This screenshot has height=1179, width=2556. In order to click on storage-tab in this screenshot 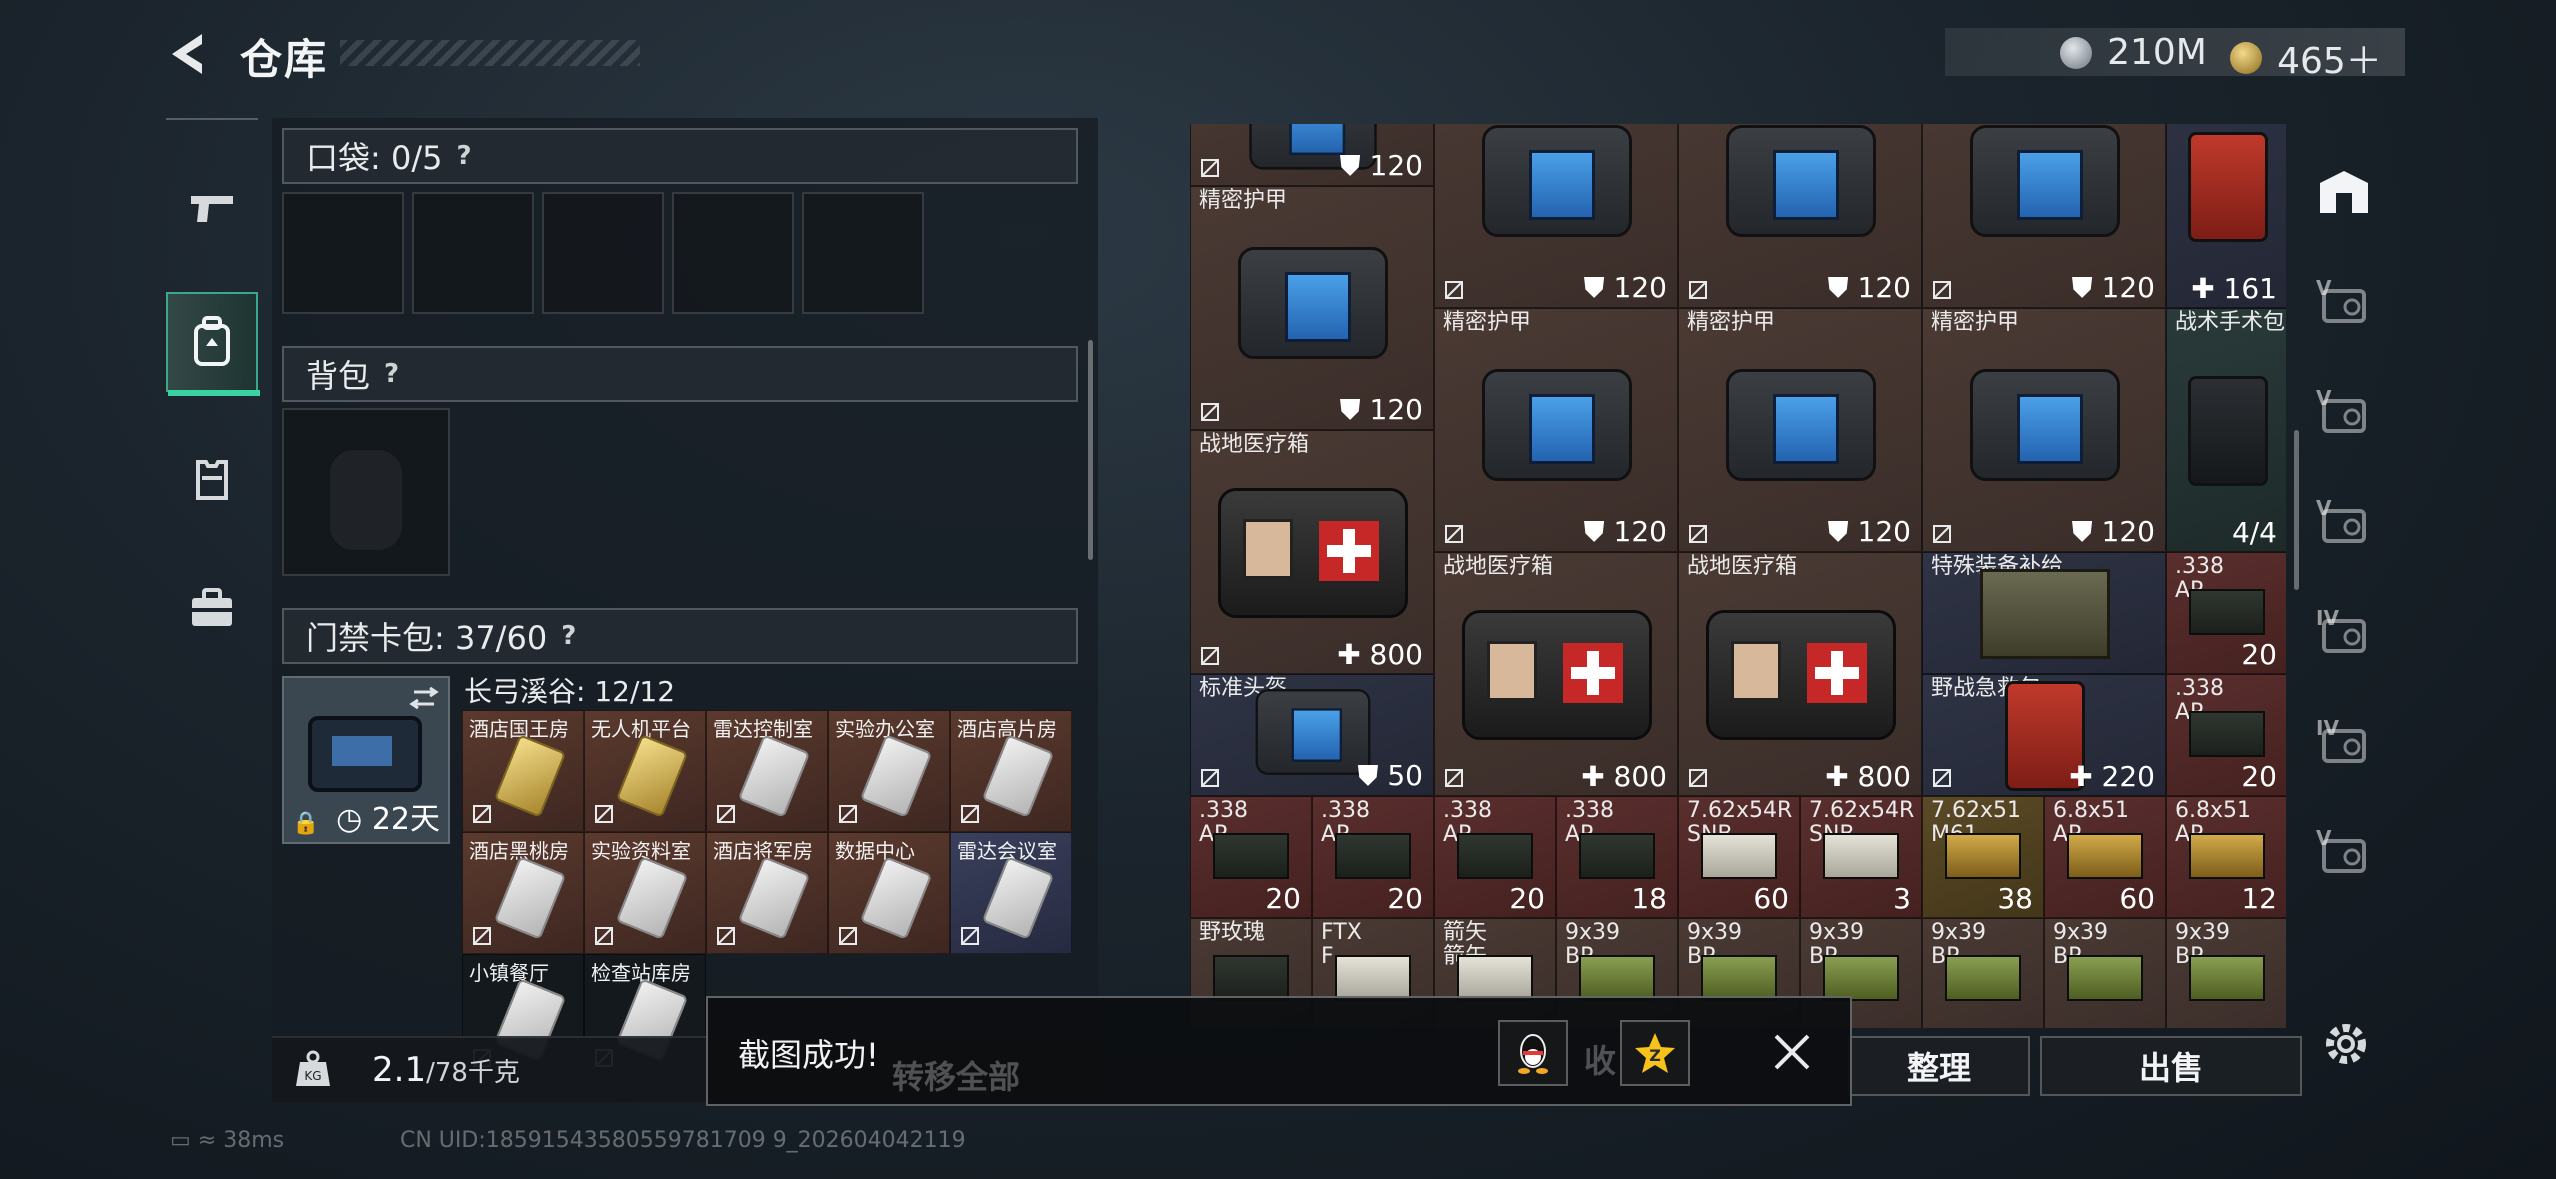, I will do `click(2344, 194)`.